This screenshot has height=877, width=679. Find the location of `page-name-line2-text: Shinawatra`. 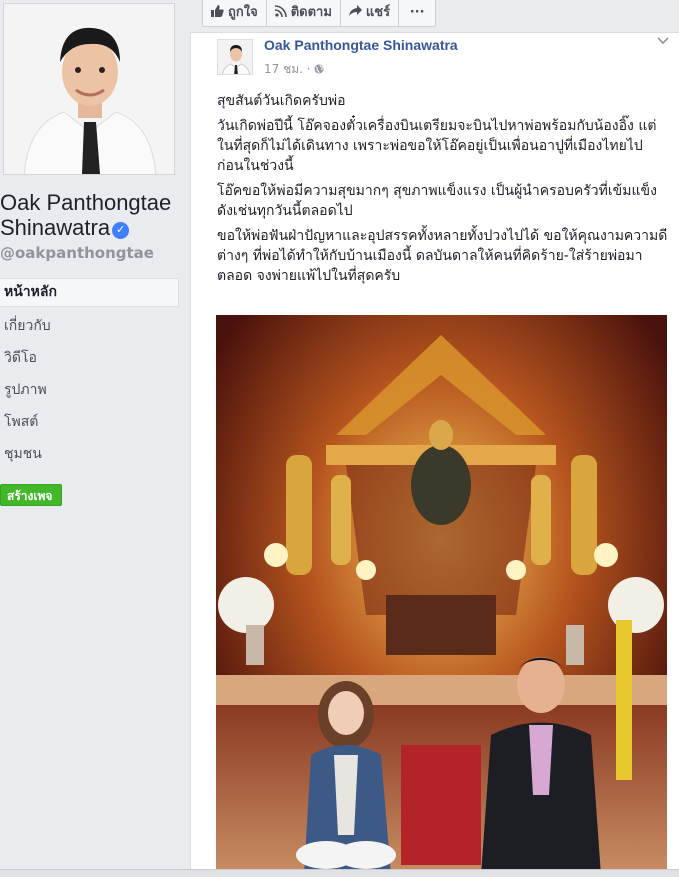

page-name-line2-text: Shinawatra is located at coordinates (55, 227).